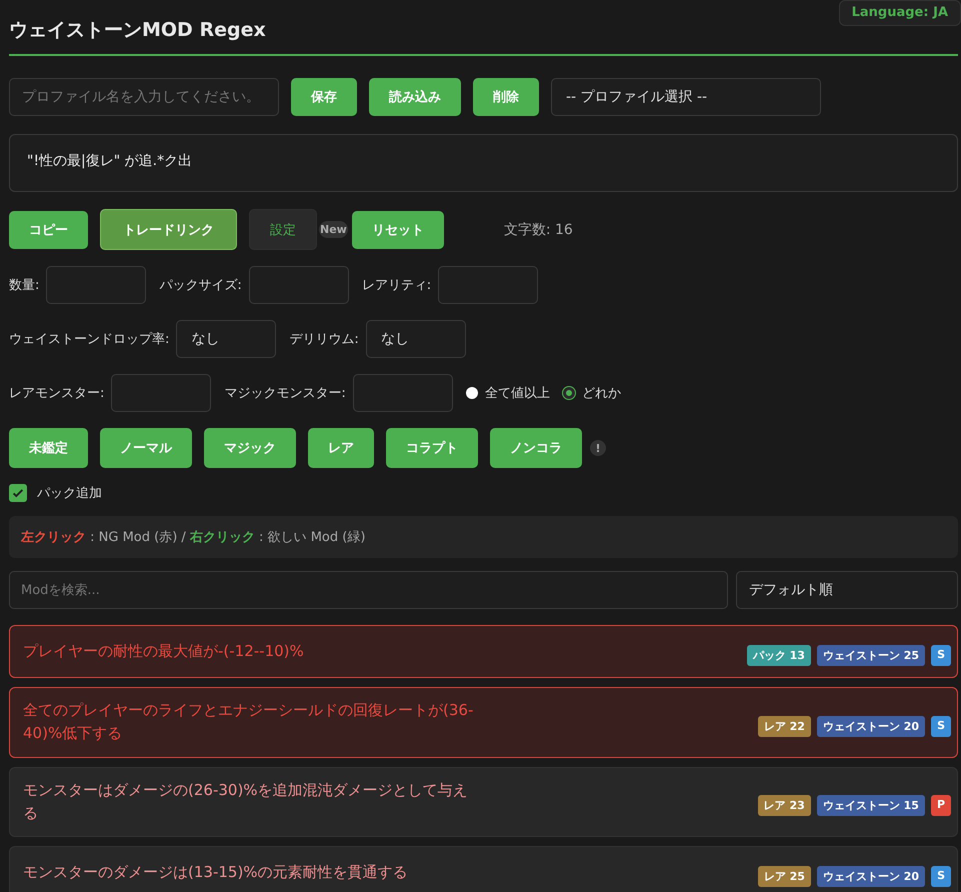 This screenshot has height=892, width=961. I want to click on action-button: リセット, so click(398, 229).